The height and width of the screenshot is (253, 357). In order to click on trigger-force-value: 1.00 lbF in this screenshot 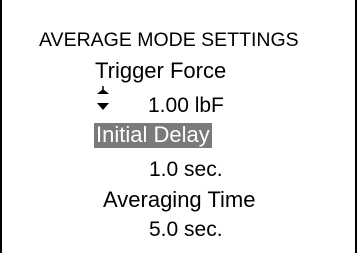, I will do `click(186, 105)`.